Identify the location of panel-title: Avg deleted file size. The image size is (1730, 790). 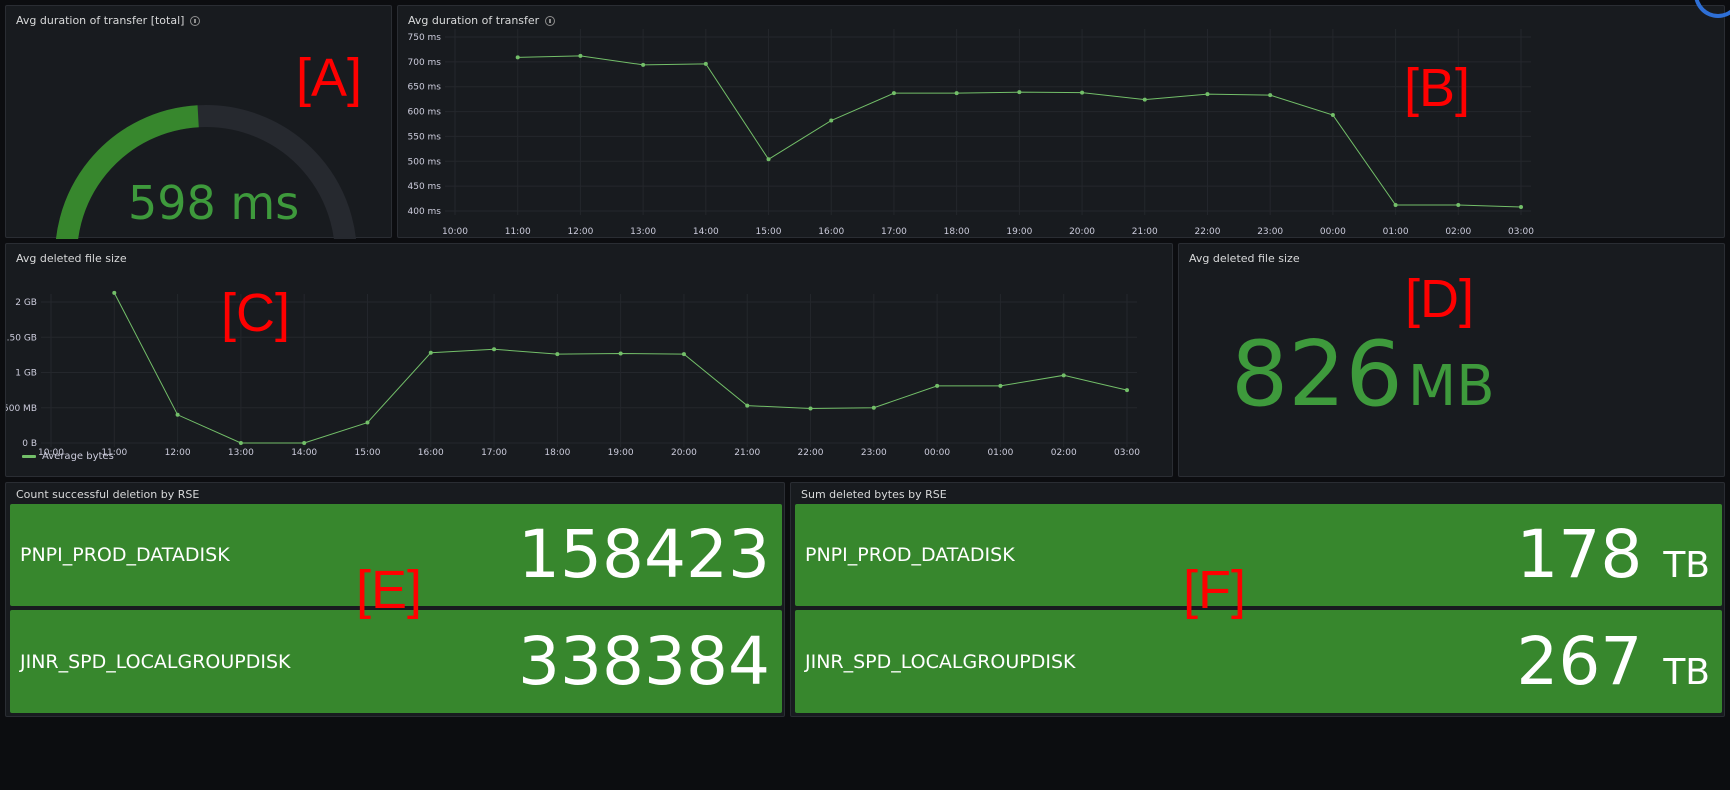
(1244, 258).